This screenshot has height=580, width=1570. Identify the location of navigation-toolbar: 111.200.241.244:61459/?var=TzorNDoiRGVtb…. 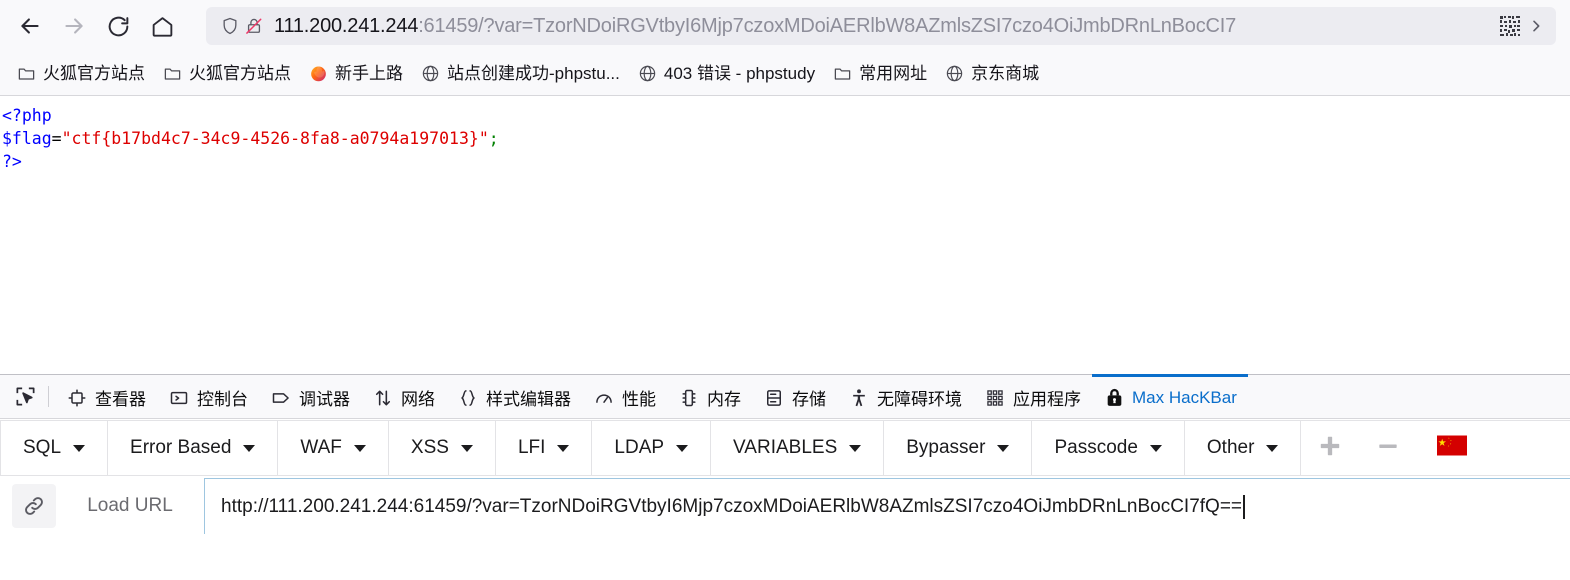
(785, 26).